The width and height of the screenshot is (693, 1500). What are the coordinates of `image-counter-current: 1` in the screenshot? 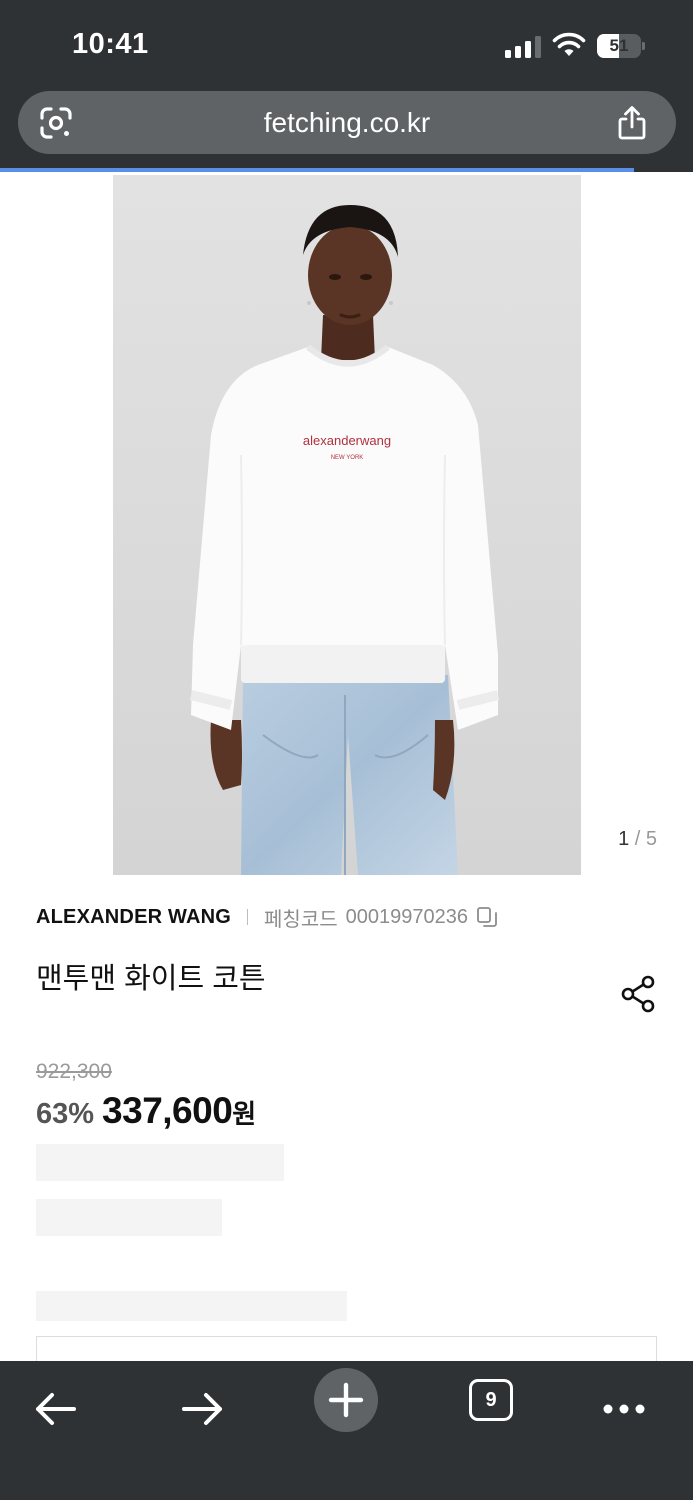 It's located at (624, 839).